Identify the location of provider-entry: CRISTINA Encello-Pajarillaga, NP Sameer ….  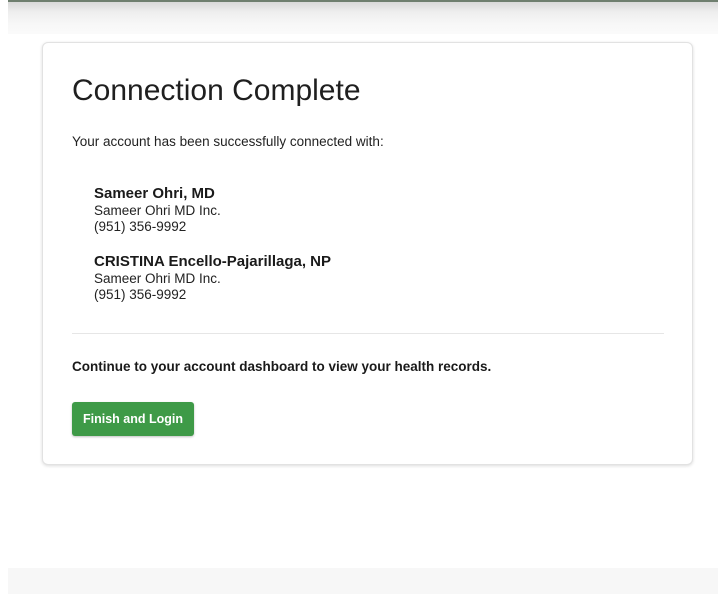
(304, 278).